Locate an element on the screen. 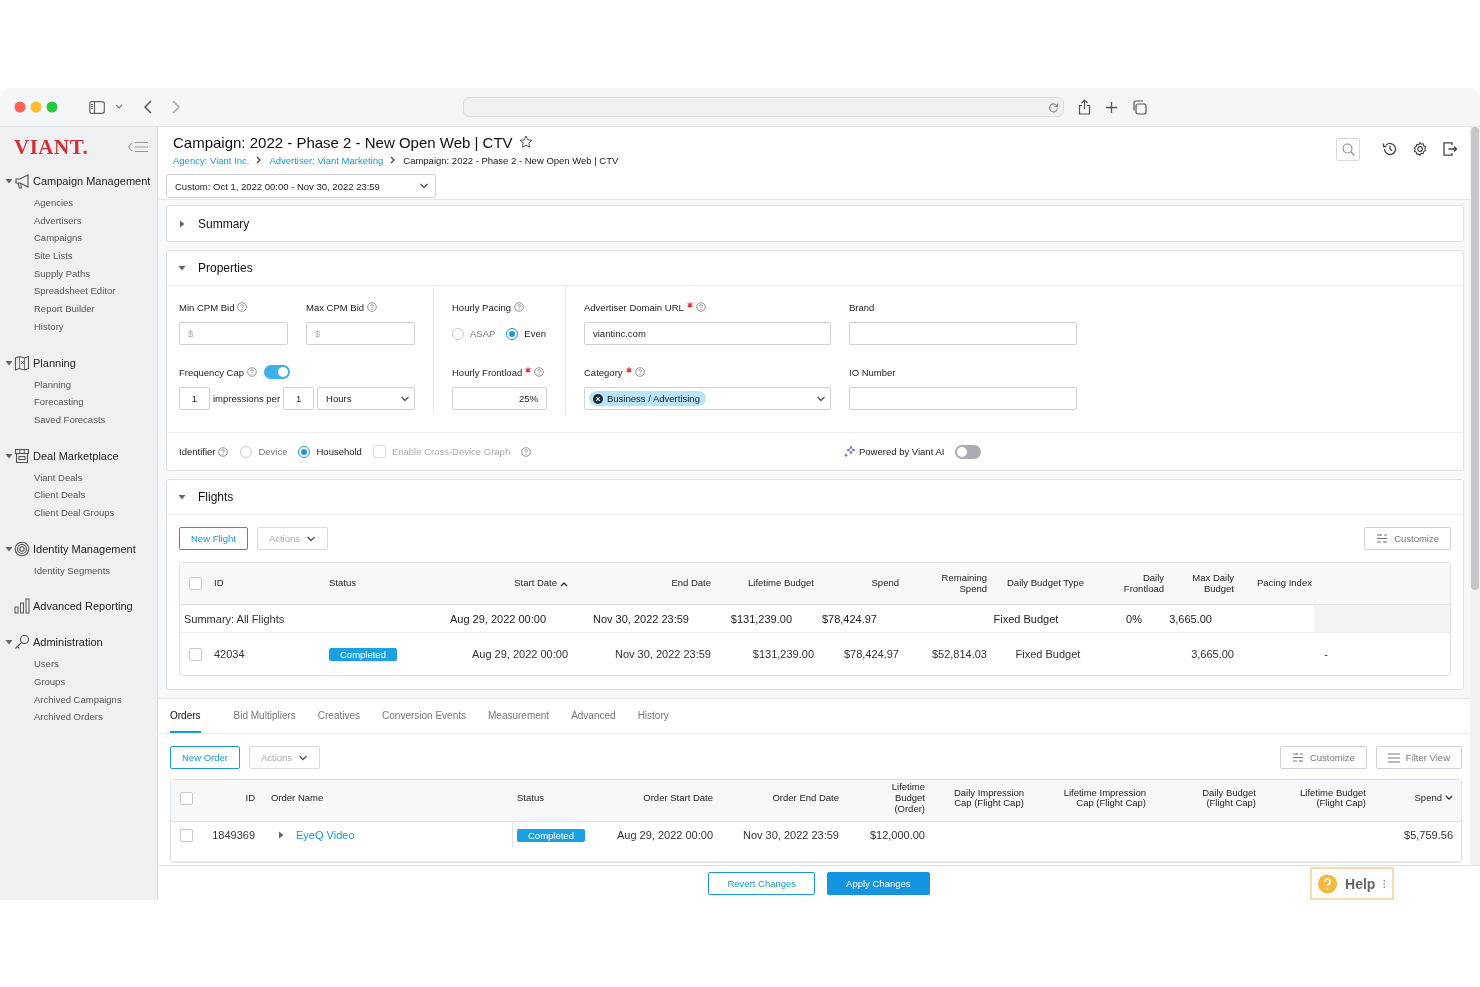 This screenshot has height=987, width=1480. column-header: Spend is located at coordinates (1428, 798).